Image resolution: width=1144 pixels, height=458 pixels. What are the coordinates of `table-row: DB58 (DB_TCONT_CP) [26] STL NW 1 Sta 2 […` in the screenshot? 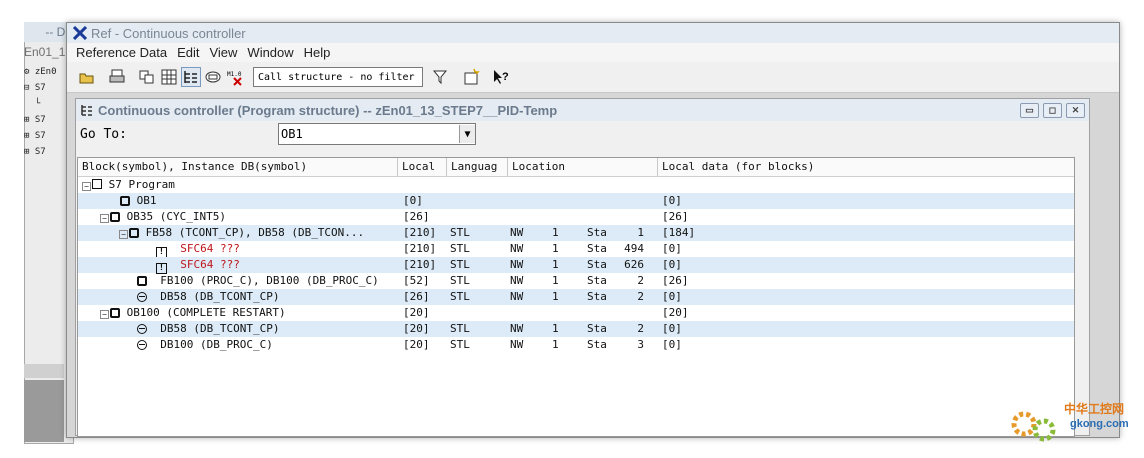 It's located at (576, 297).